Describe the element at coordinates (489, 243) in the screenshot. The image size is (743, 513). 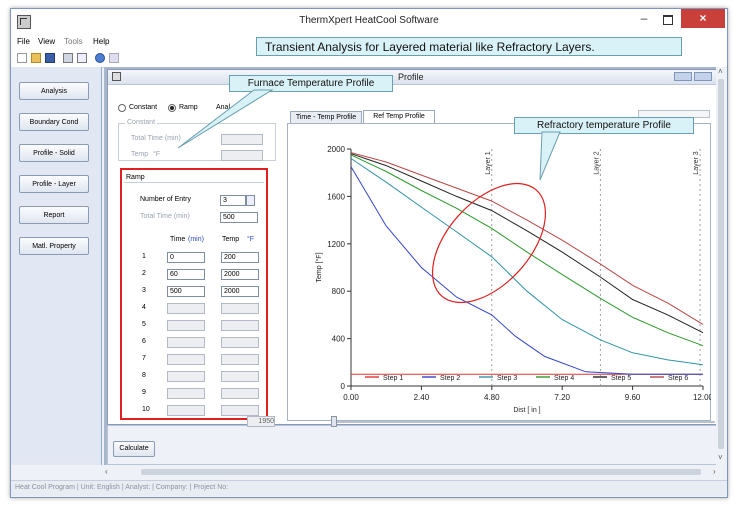
I see `highlight-ellipse` at that location.